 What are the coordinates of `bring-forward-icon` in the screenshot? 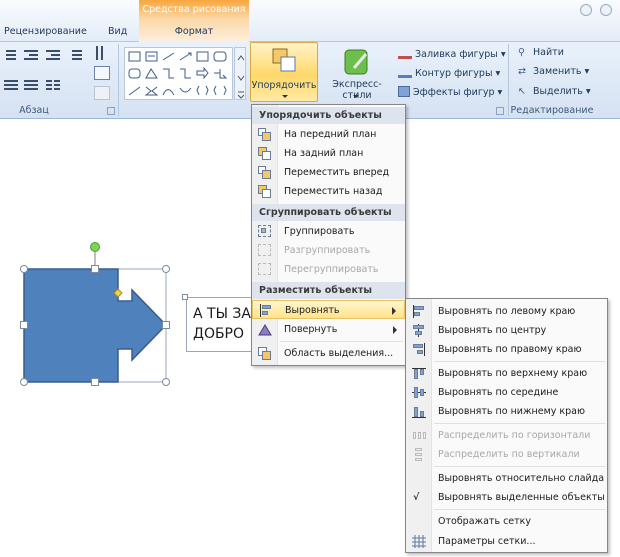 It's located at (265, 172).